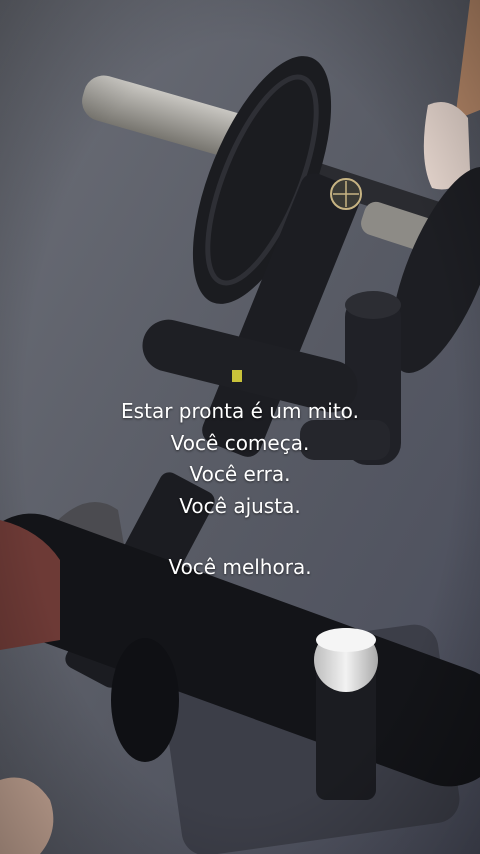 The width and height of the screenshot is (480, 854). Describe the element at coordinates (240, 474) in the screenshot. I see `caption-line-3: Você erra.` at that location.